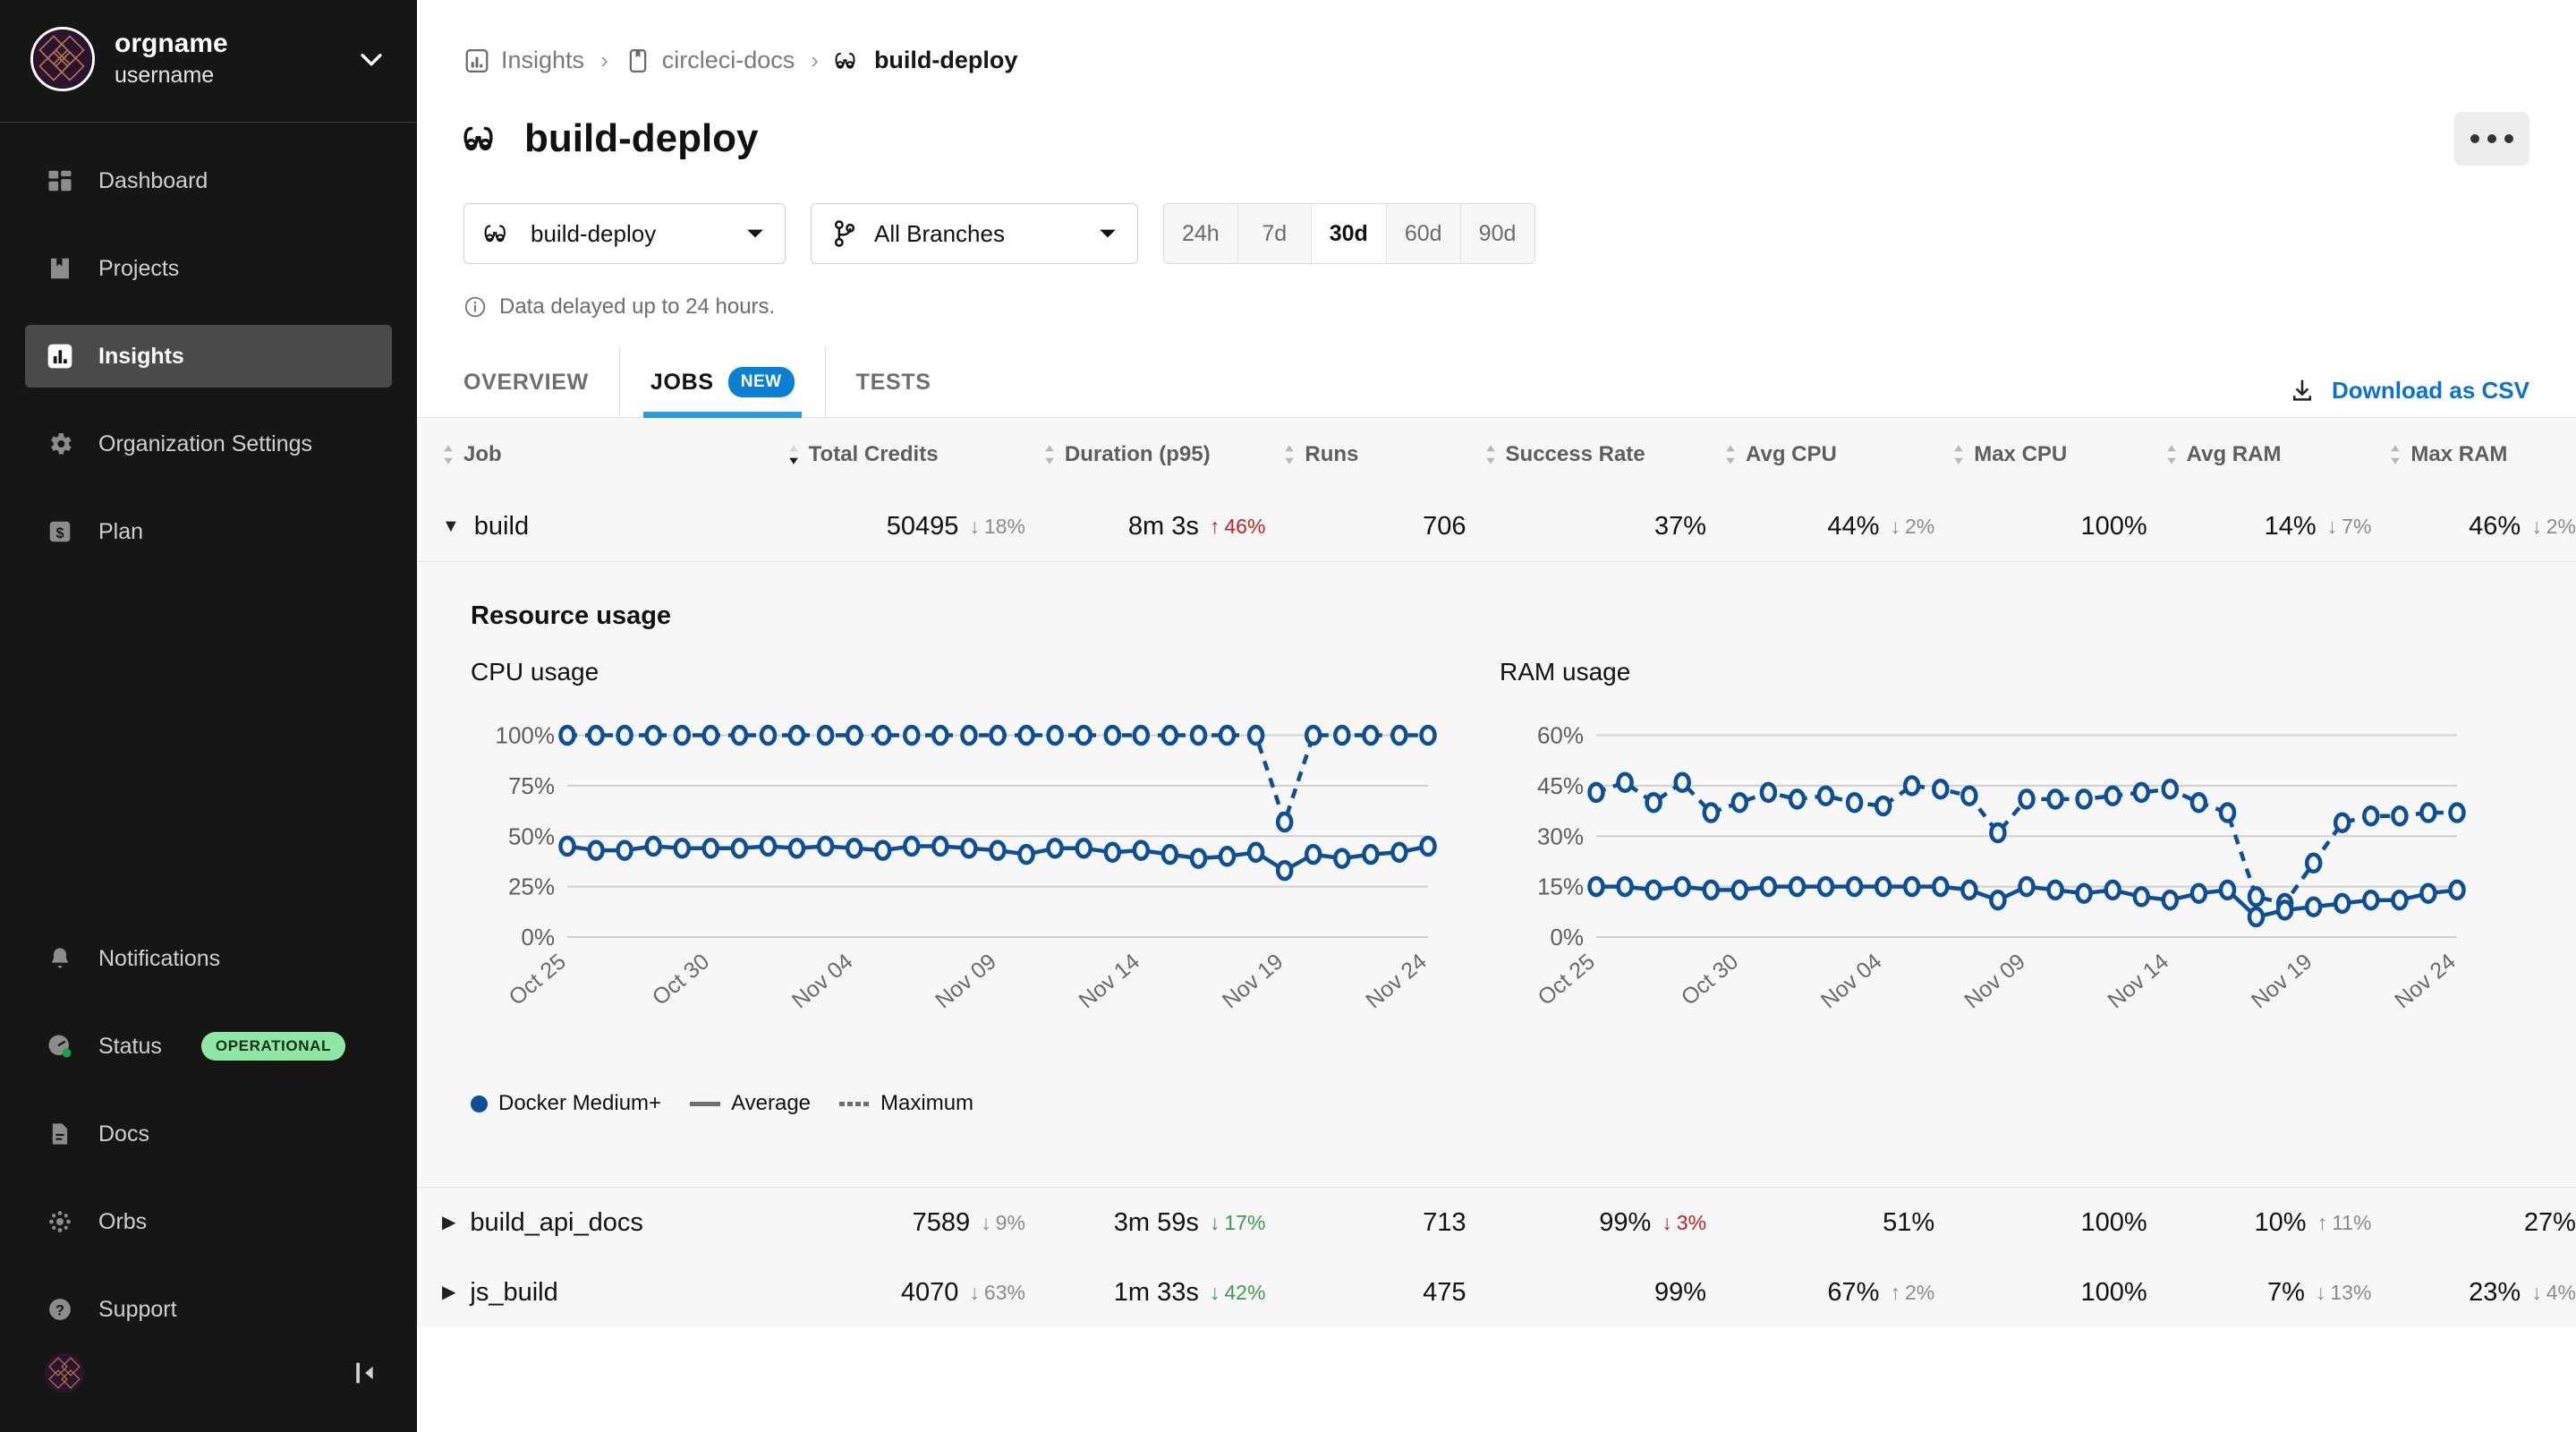  I want to click on total-credits-value: 7589, so click(942, 1222).